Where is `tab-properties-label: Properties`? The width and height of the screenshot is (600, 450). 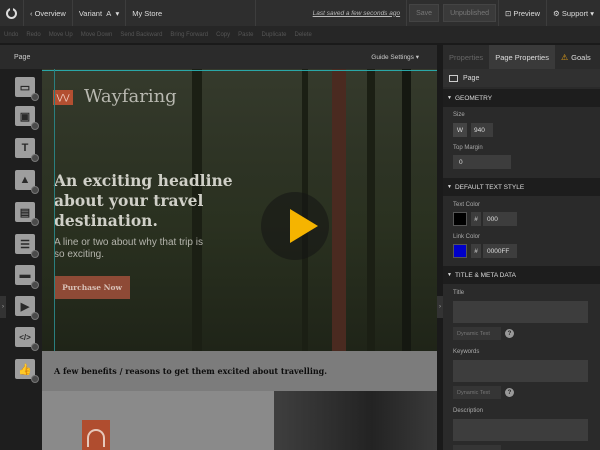
tab-properties-label: Properties is located at coordinates (466, 57).